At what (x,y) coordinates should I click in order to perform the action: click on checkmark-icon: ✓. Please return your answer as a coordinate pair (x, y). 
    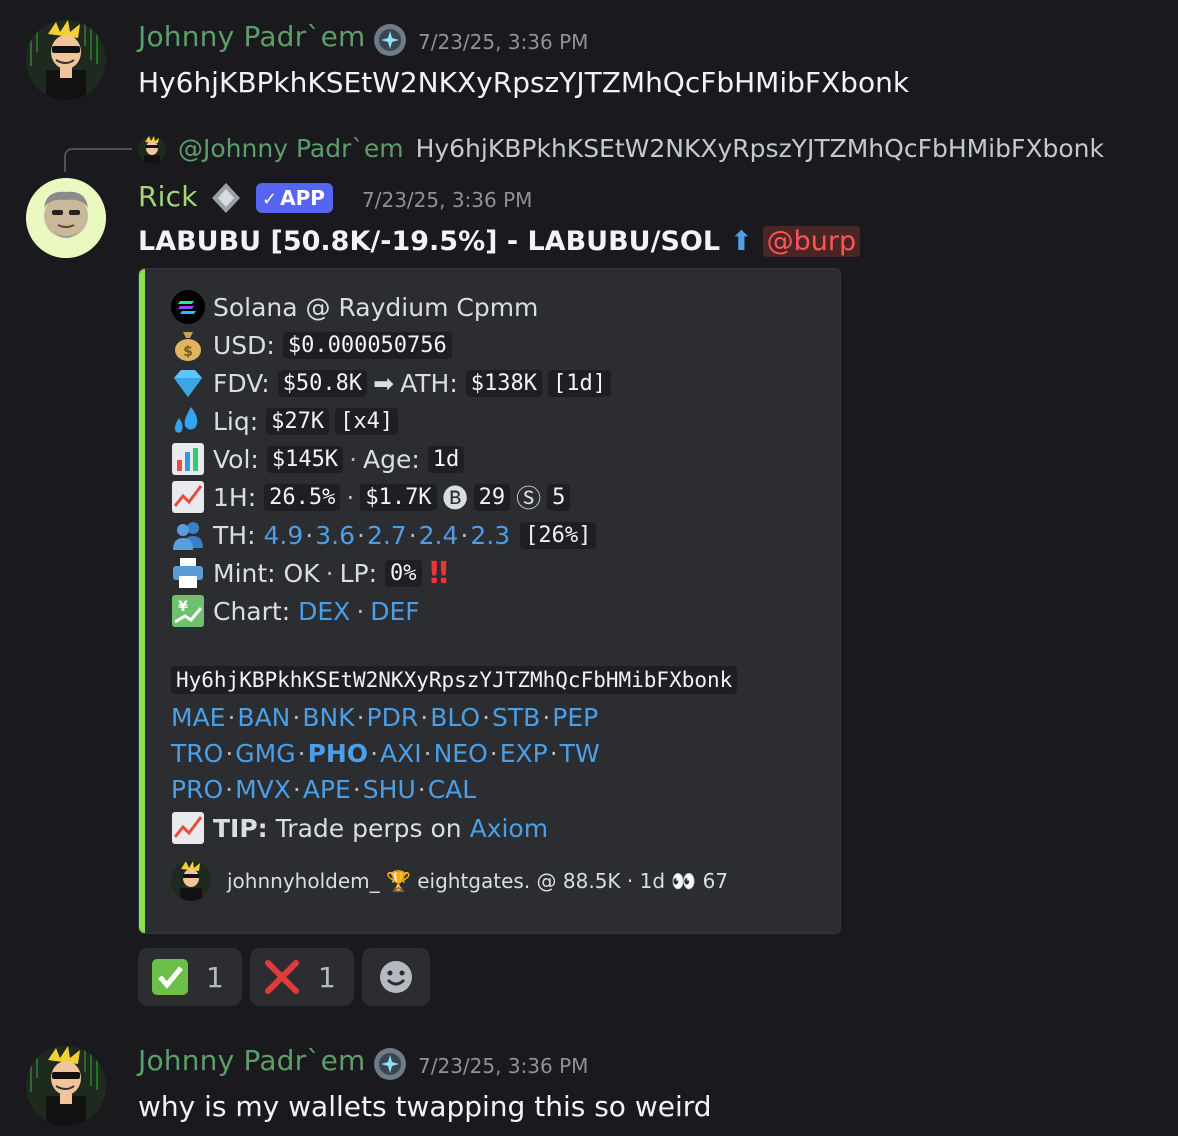
    Looking at the image, I should click on (270, 199).